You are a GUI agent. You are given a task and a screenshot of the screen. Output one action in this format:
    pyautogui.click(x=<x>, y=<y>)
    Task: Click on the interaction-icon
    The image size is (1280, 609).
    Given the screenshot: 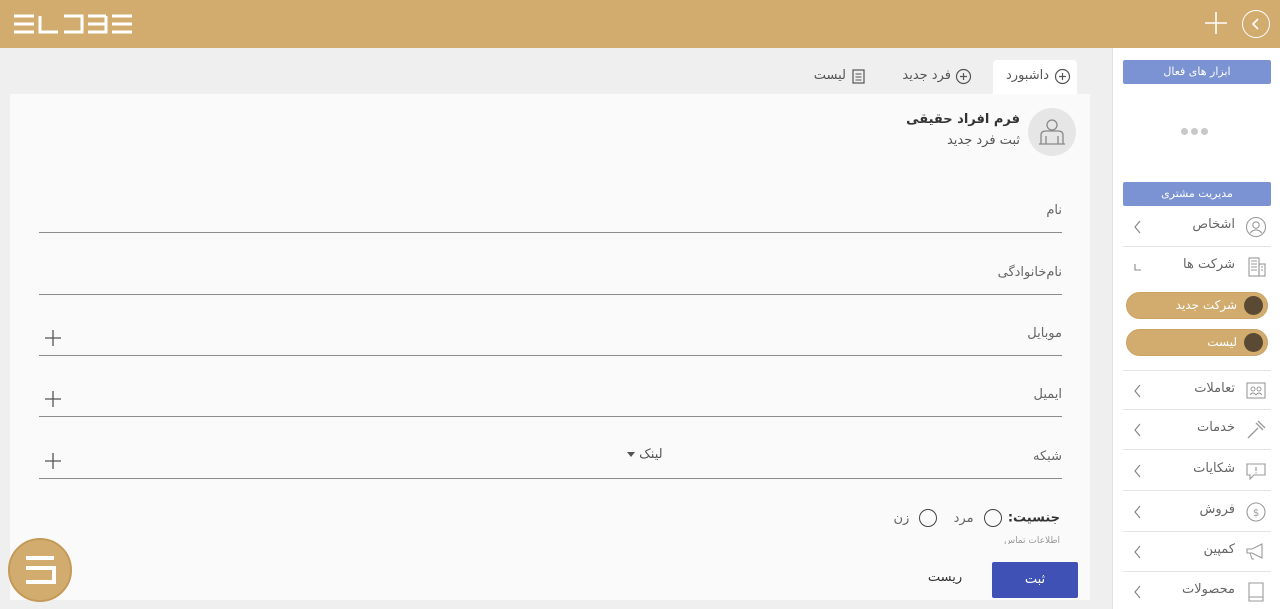 What is the action you would take?
    pyautogui.click(x=1256, y=390)
    